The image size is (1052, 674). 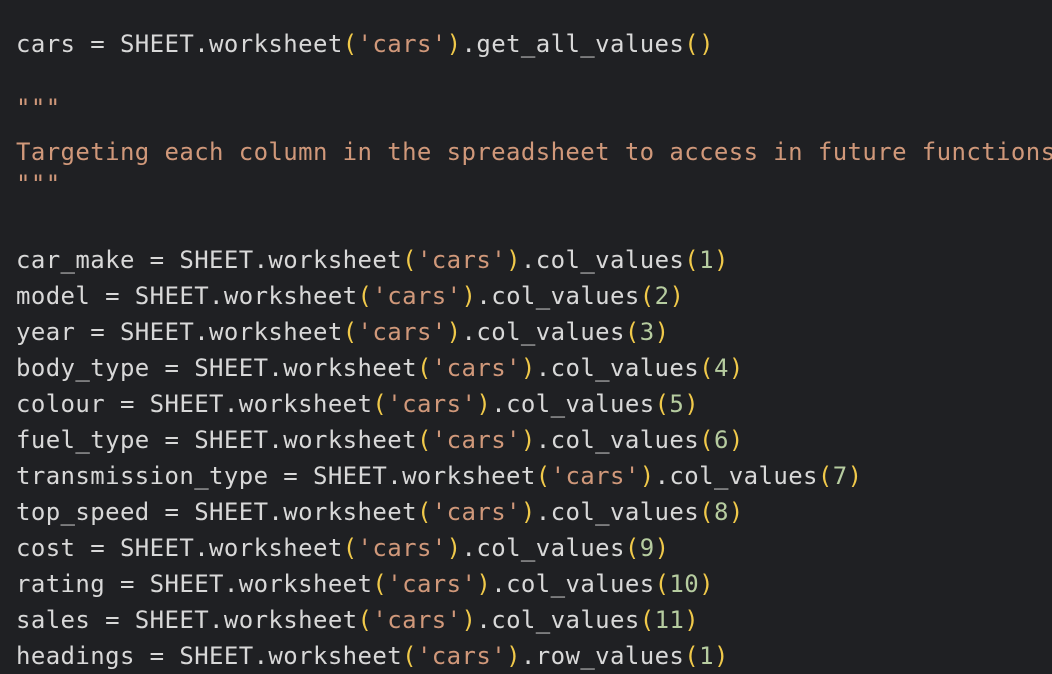 What do you see at coordinates (216, 512) in the screenshot?
I see `code-token: top_speed = SHEET.worksheet` at bounding box center [216, 512].